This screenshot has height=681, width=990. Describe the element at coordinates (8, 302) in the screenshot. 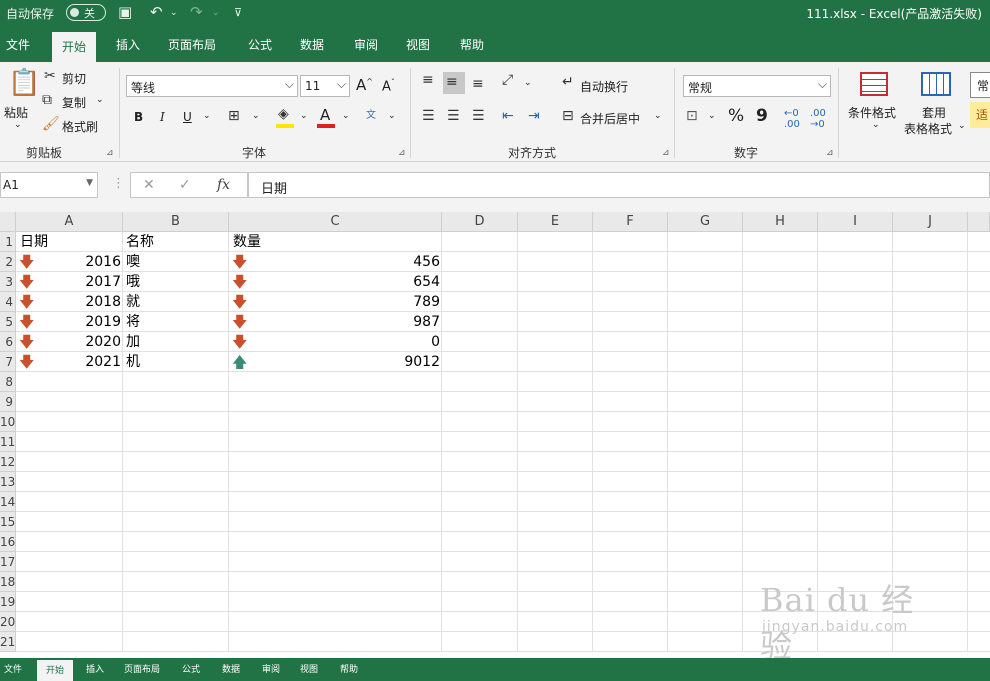

I see `row-header-4: 4` at that location.